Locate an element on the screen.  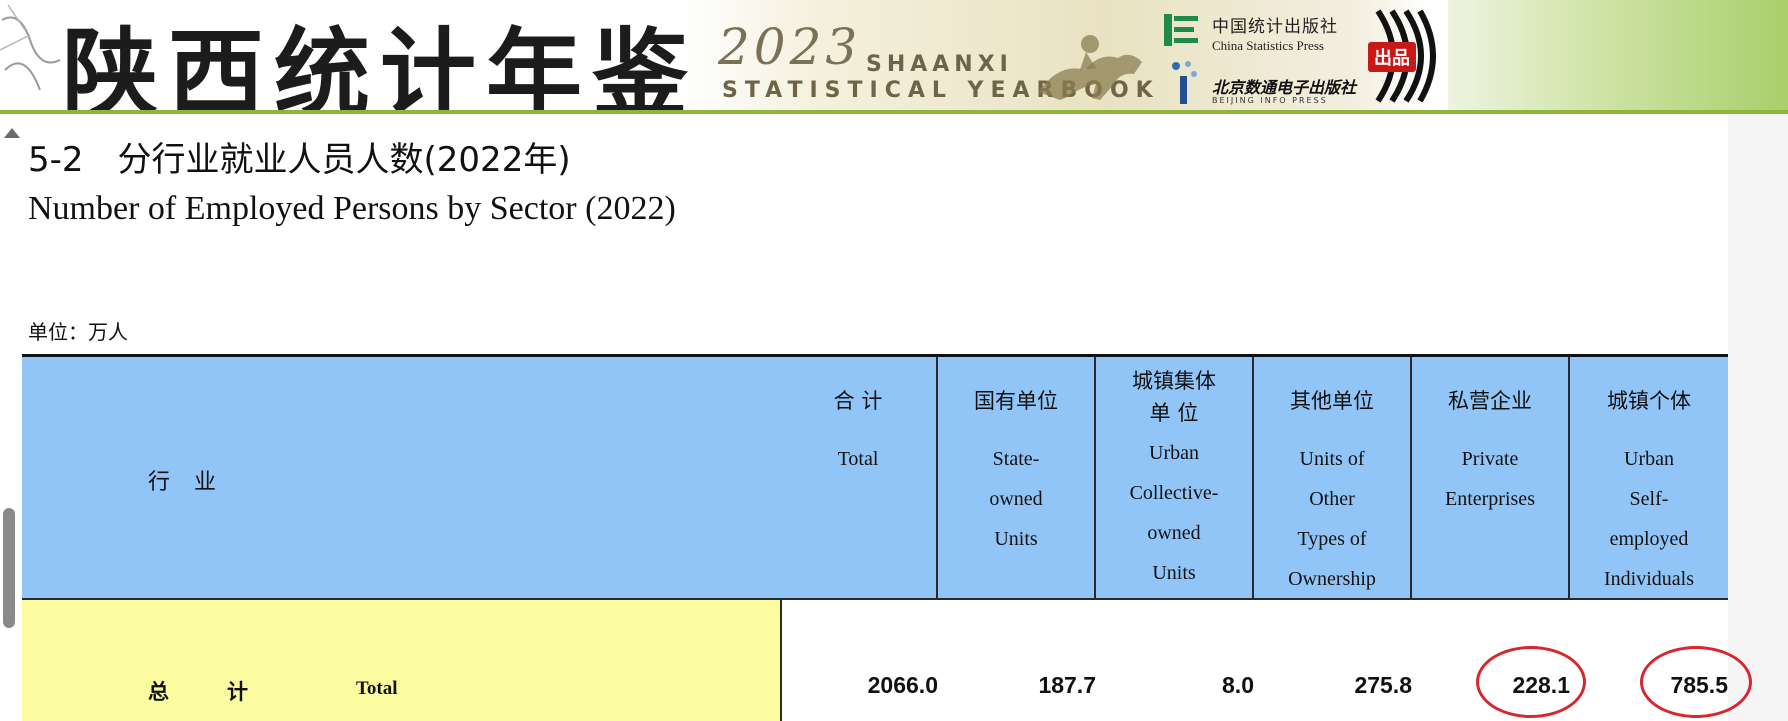
column-header-cn: 私营企业 is located at coordinates (1490, 401).